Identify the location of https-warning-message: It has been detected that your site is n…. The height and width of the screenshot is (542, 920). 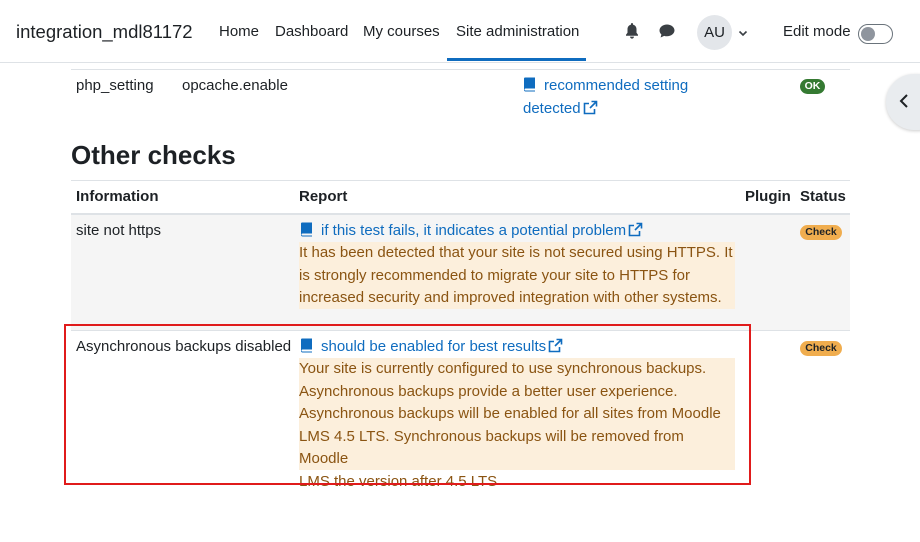
(517, 275).